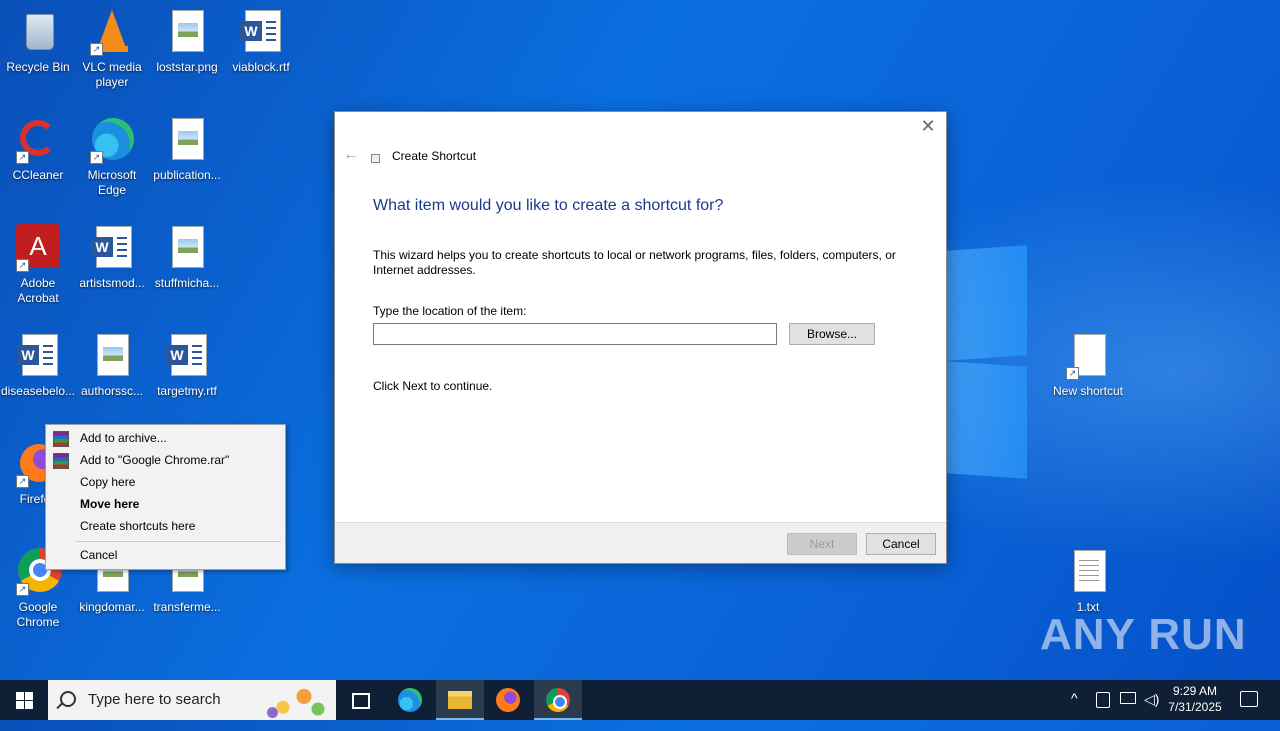  I want to click on task-view-button, so click(360, 700).